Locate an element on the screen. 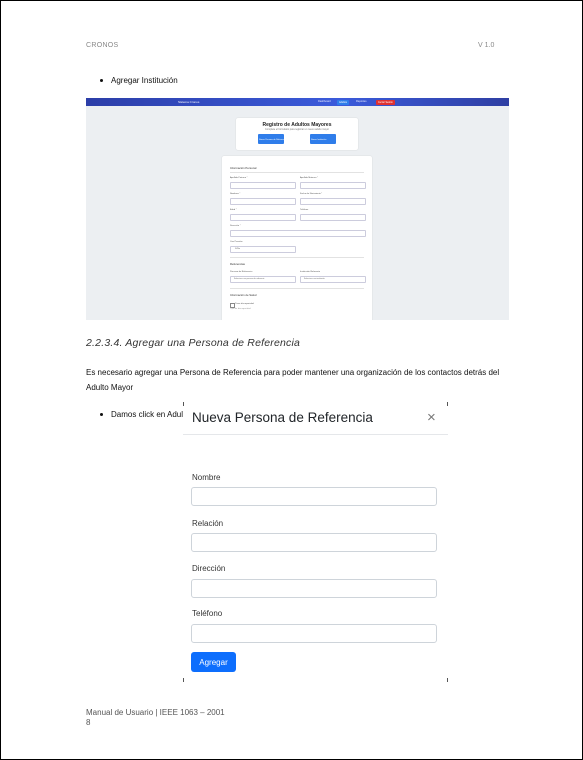 The image size is (583, 760). new-institution-button: Nueva Institución is located at coordinates (323, 139).